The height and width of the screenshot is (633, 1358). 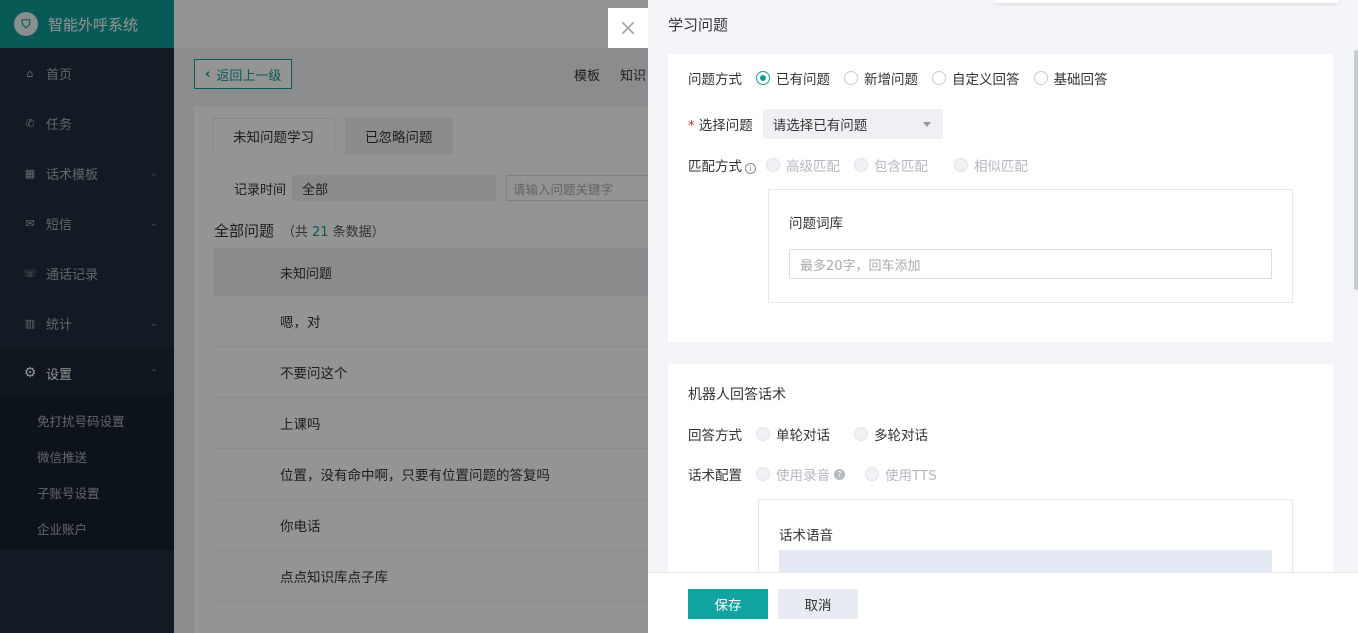 What do you see at coordinates (698, 25) in the screenshot?
I see `drawer-title: 学习问题` at bounding box center [698, 25].